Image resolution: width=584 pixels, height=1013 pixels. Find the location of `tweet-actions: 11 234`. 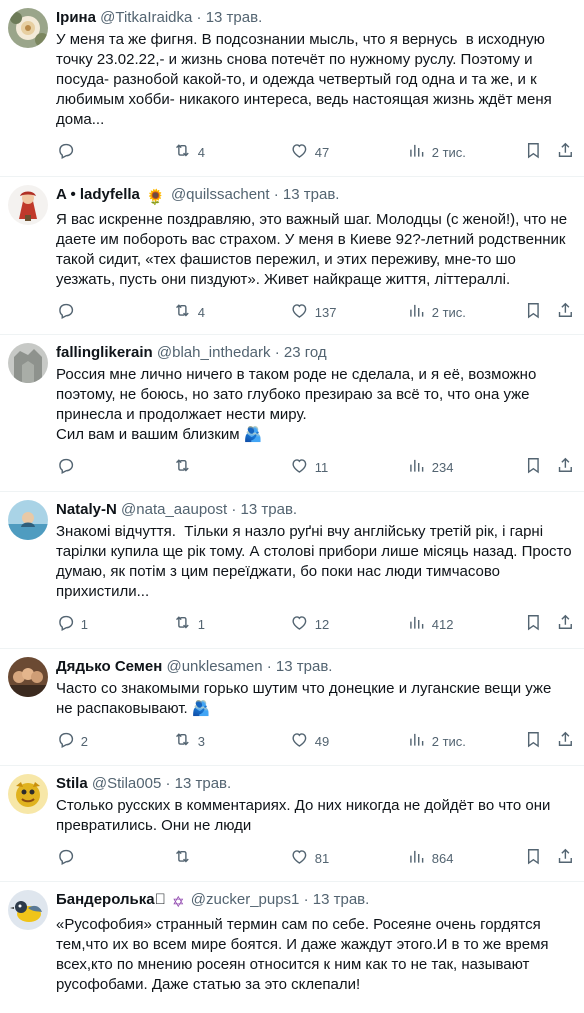

tweet-actions: 11 234 is located at coordinates (314, 467).